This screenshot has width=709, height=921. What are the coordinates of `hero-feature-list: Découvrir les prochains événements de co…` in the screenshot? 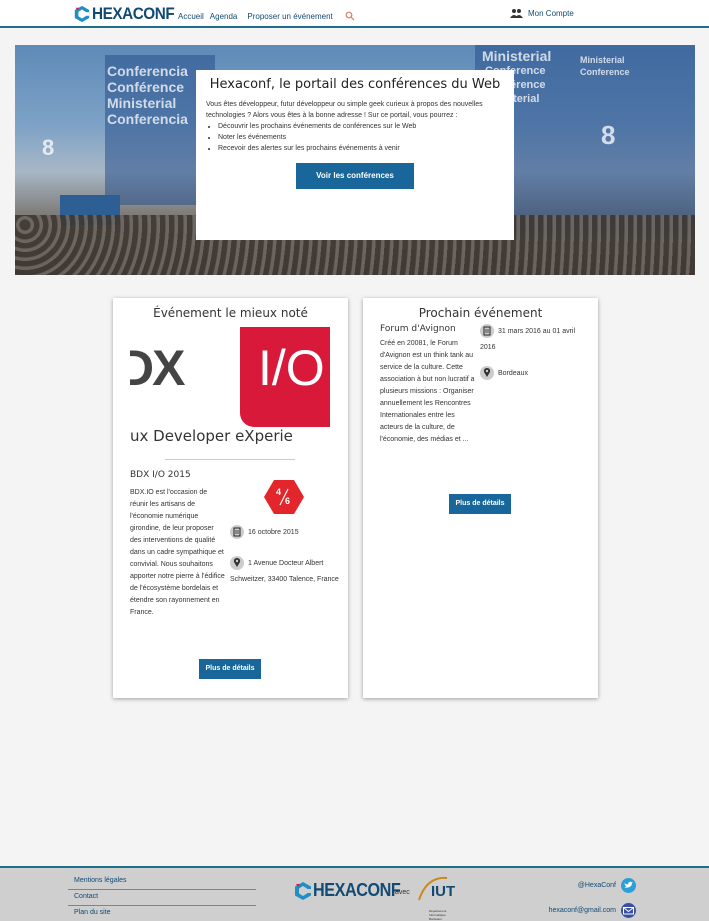 It's located at (355, 137).